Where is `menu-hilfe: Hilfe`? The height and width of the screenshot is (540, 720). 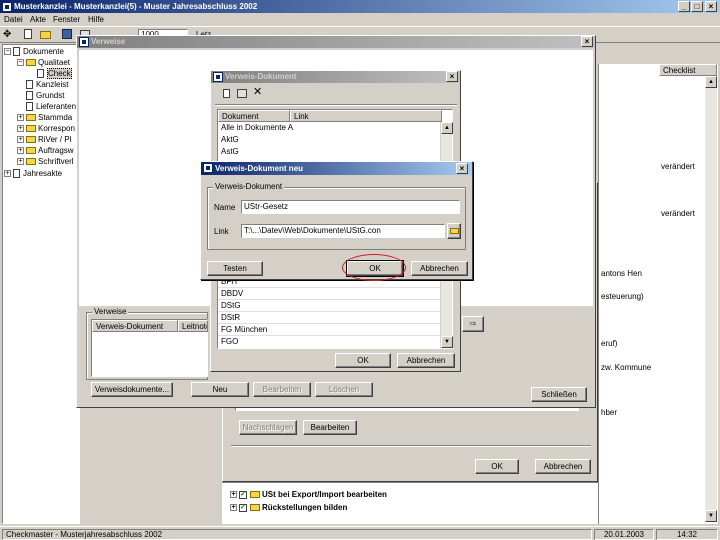
menu-hilfe: Hilfe is located at coordinates (96, 19).